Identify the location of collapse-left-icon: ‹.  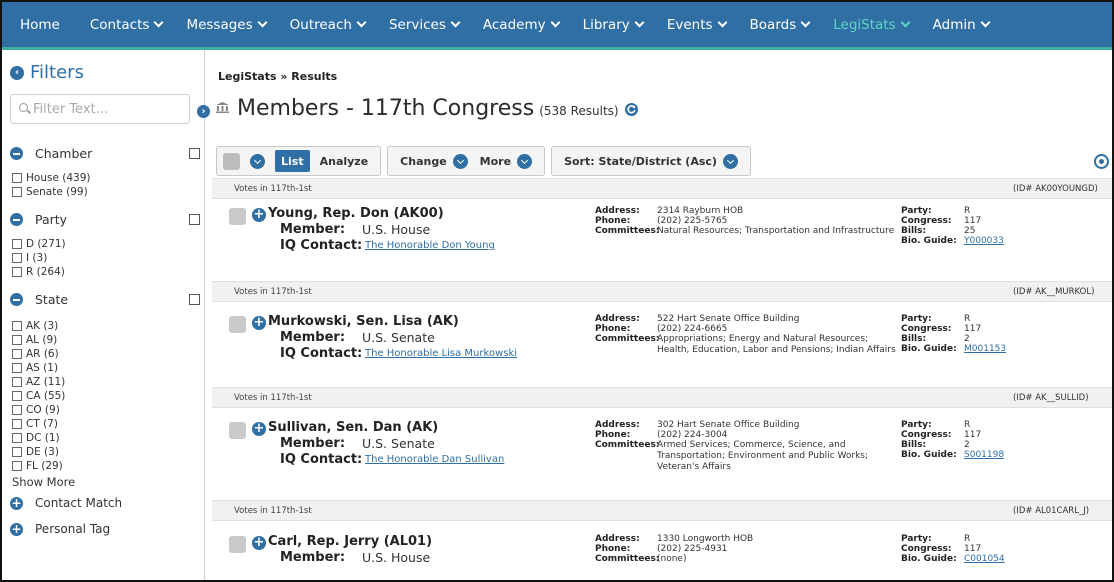
(17, 72).